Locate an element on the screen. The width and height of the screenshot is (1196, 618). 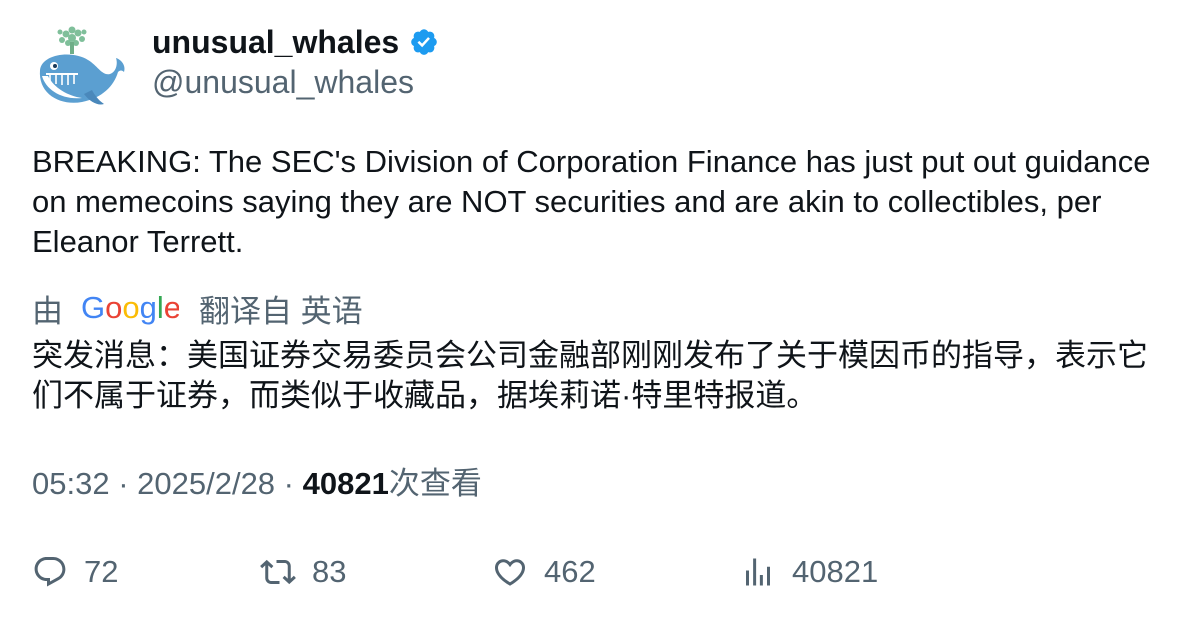
translation-by-label: 由 is located at coordinates (47, 311).